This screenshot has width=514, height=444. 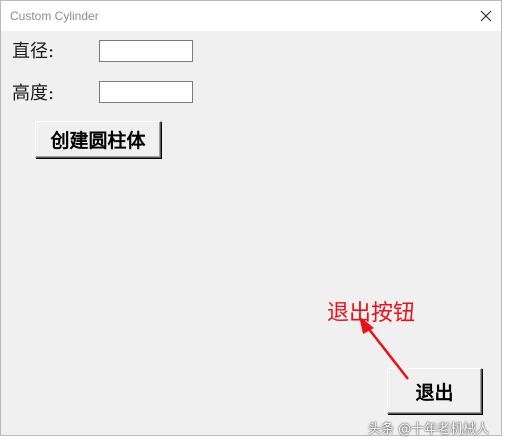 I want to click on exit-button-annotation: 退出按钮, so click(x=371, y=313).